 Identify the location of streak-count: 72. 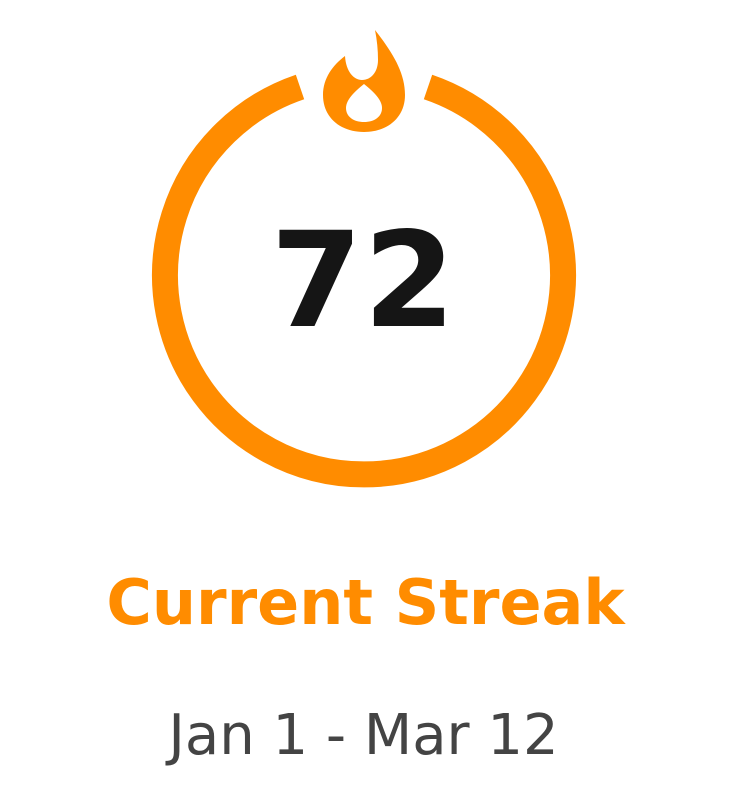
(363, 281).